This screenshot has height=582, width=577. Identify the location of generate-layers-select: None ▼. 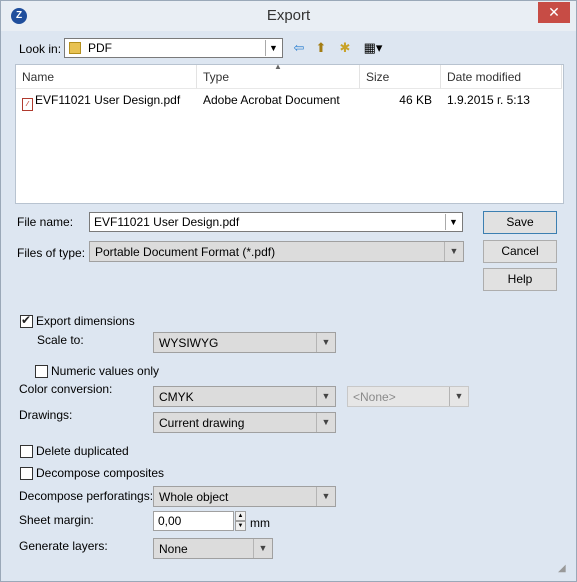
(213, 548).